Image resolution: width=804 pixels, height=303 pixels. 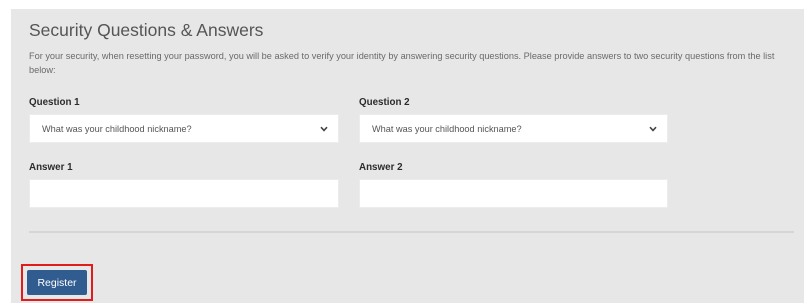 I want to click on question1-label: Question 1, so click(x=54, y=102).